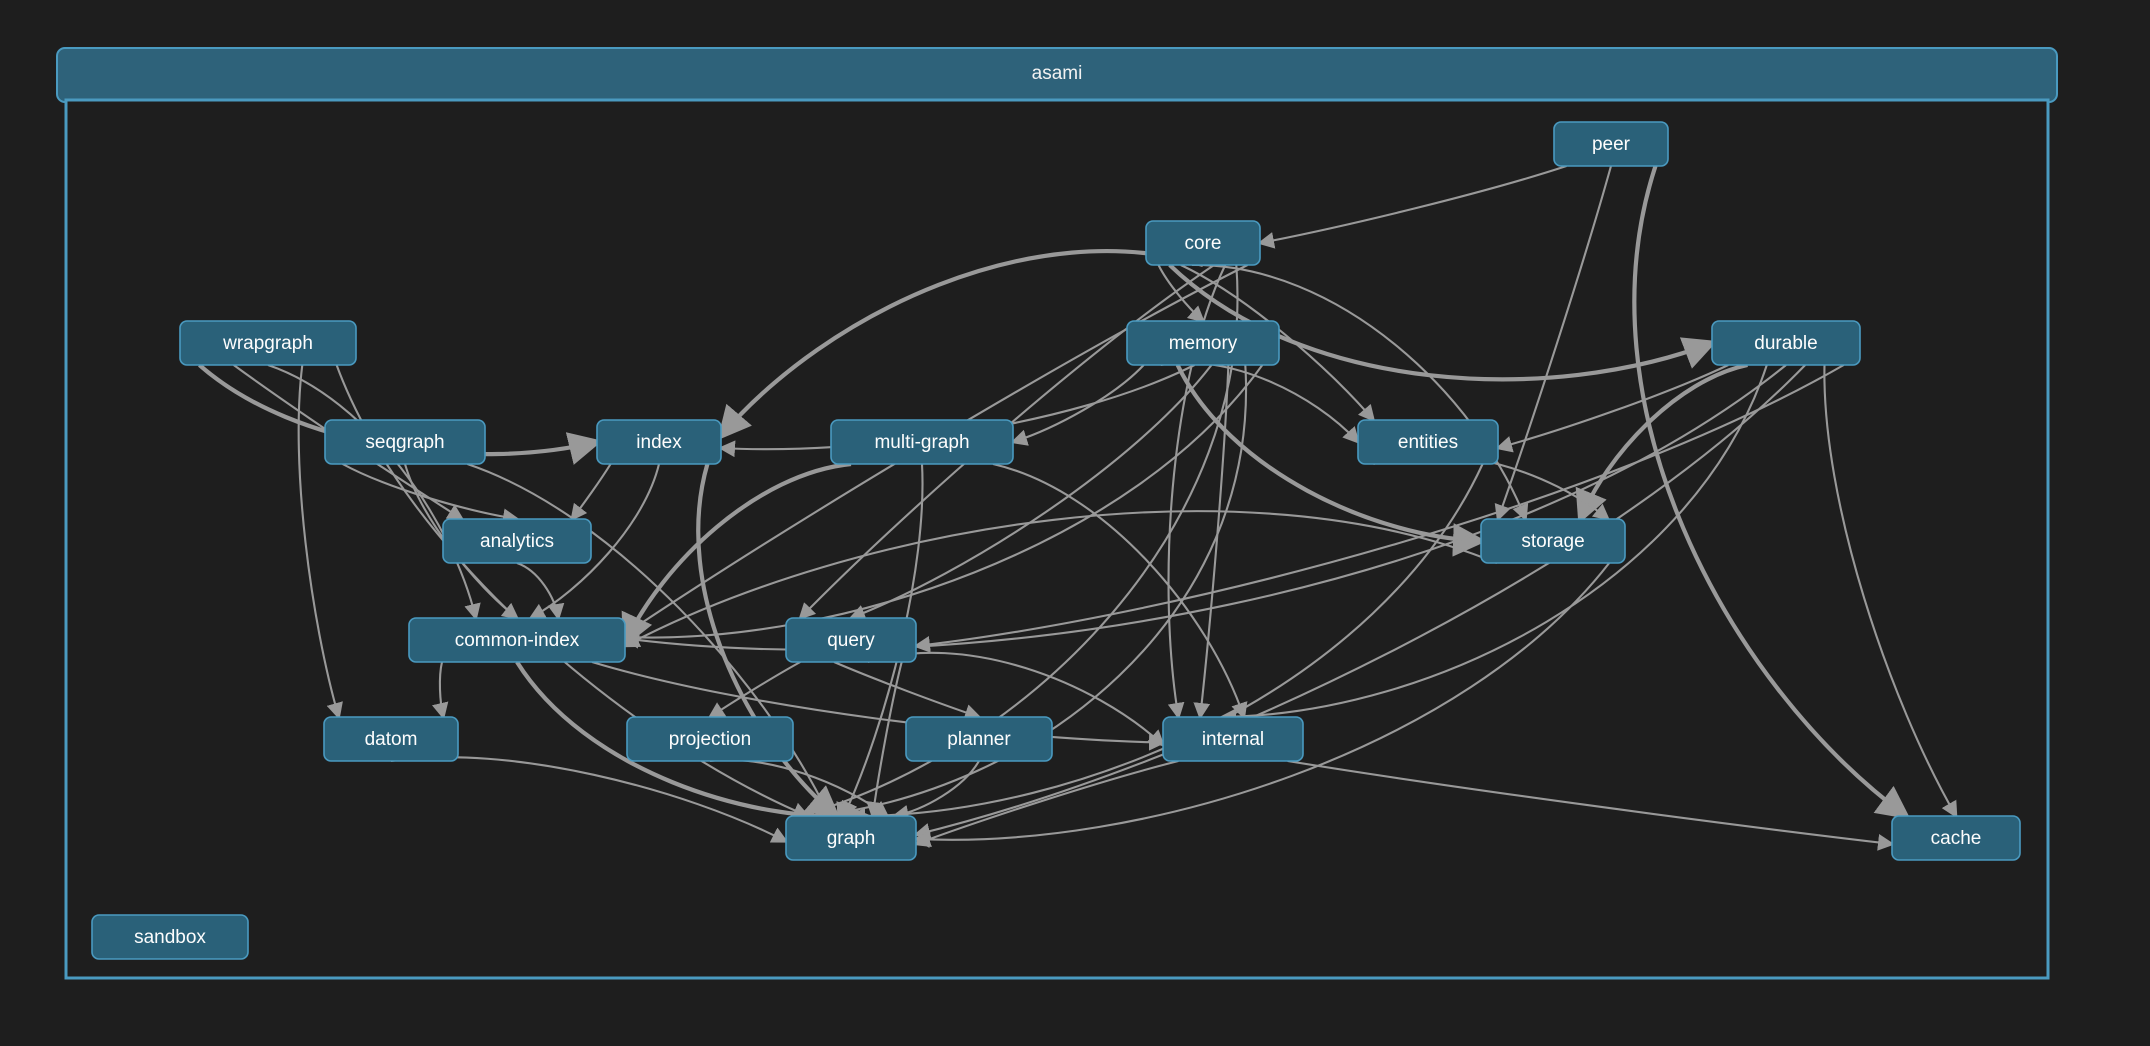 The image size is (2150, 1046). I want to click on node-label: durable, so click(1785, 343).